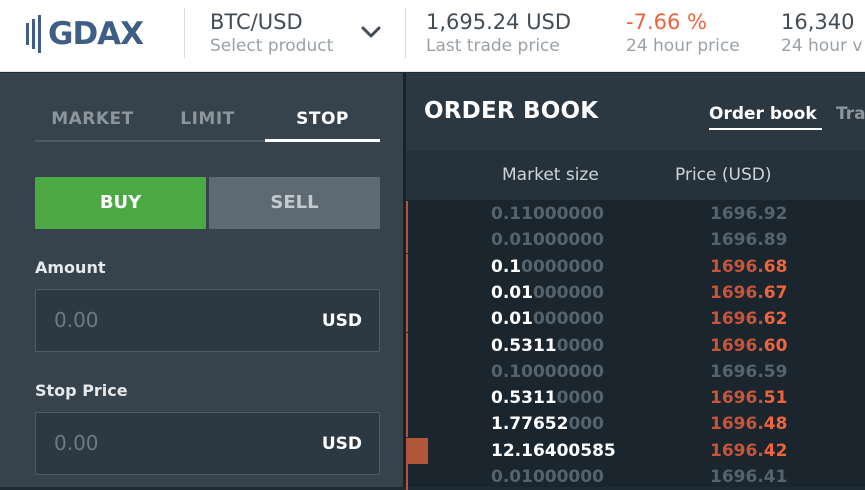  Describe the element at coordinates (635, 266) in the screenshot. I see `order-book-row: 0.10000000 1696.68` at that location.